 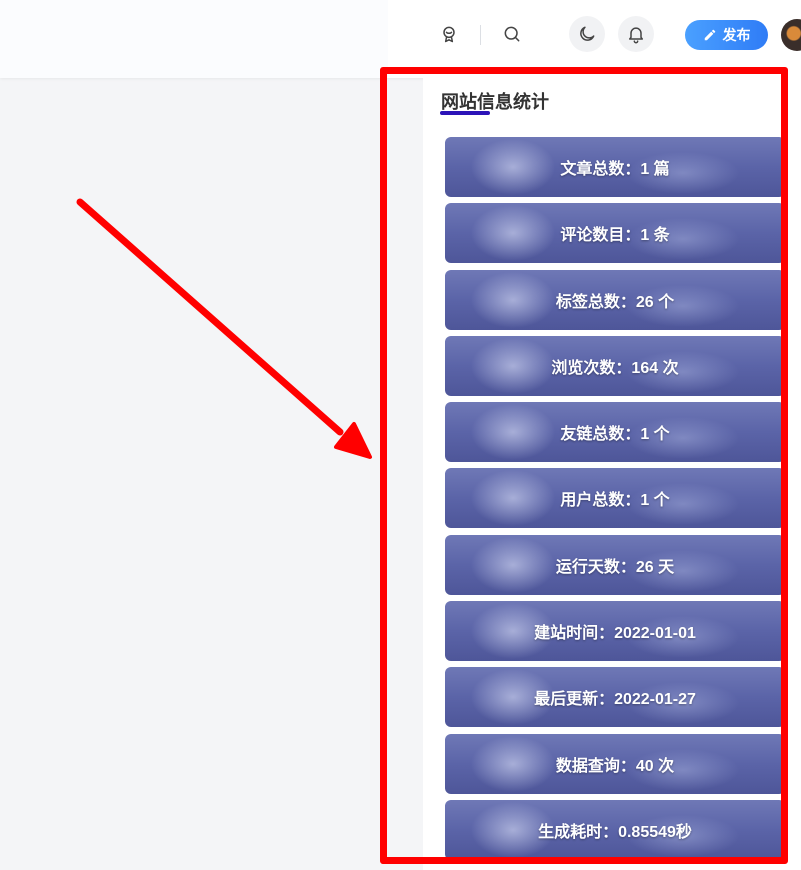 I want to click on notification-button, so click(x=636, y=34).